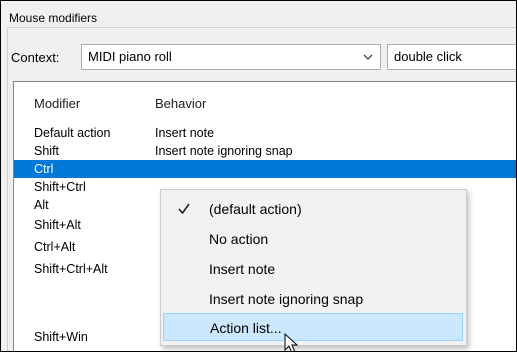 The width and height of the screenshot is (517, 352). What do you see at coordinates (242, 269) in the screenshot?
I see `menu-item-label: Insert note` at bounding box center [242, 269].